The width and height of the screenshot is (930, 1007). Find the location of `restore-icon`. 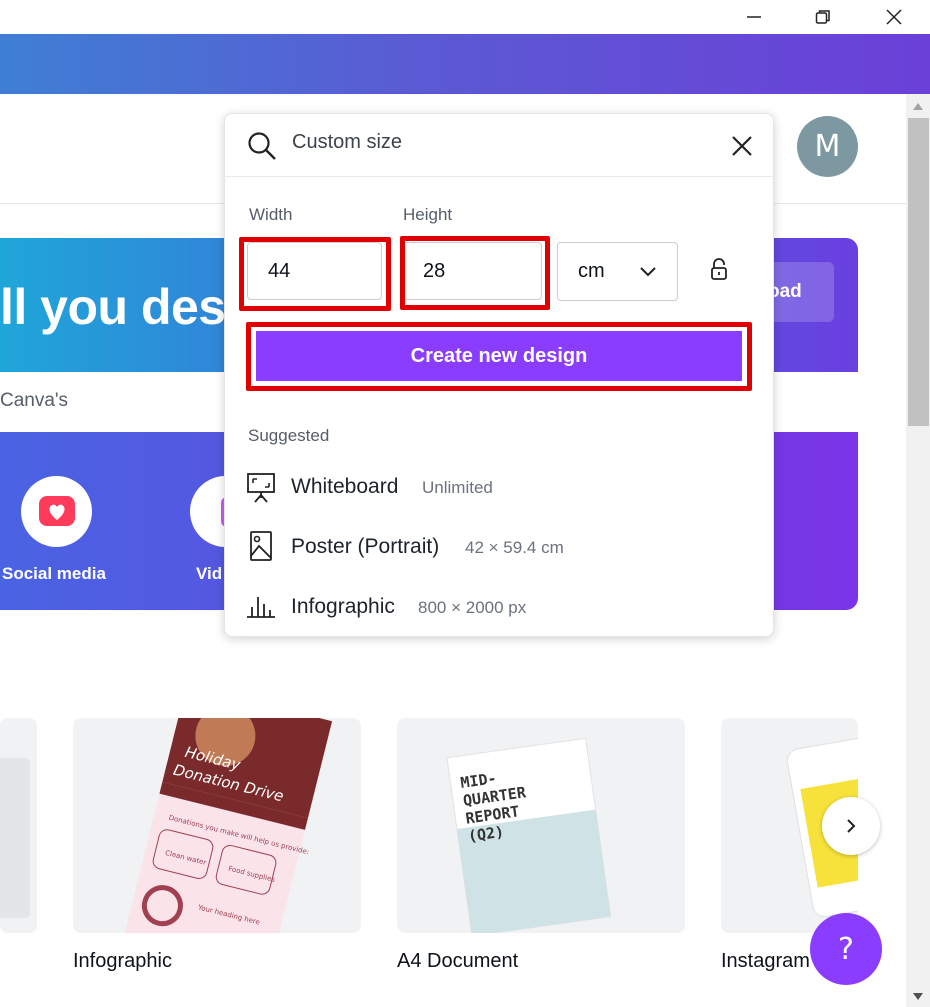

restore-icon is located at coordinates (822, 17).